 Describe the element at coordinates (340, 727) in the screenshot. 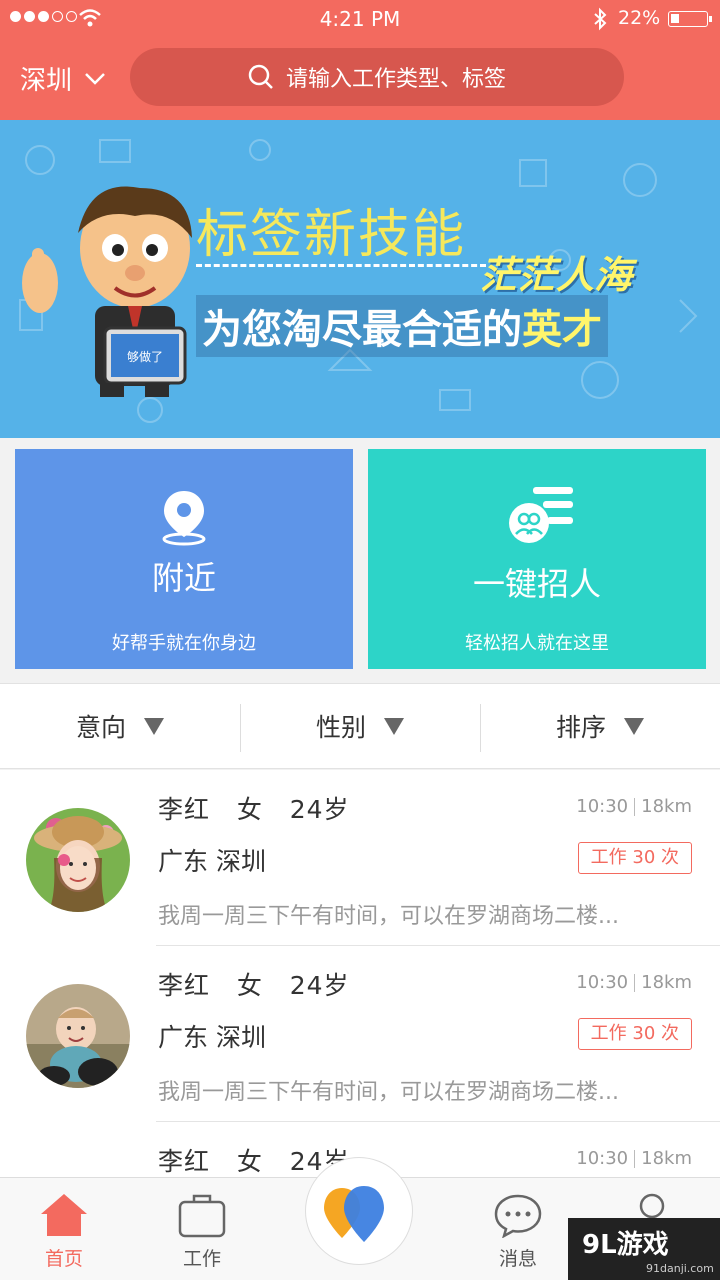

I see `filter-gender-label: 性别` at that location.